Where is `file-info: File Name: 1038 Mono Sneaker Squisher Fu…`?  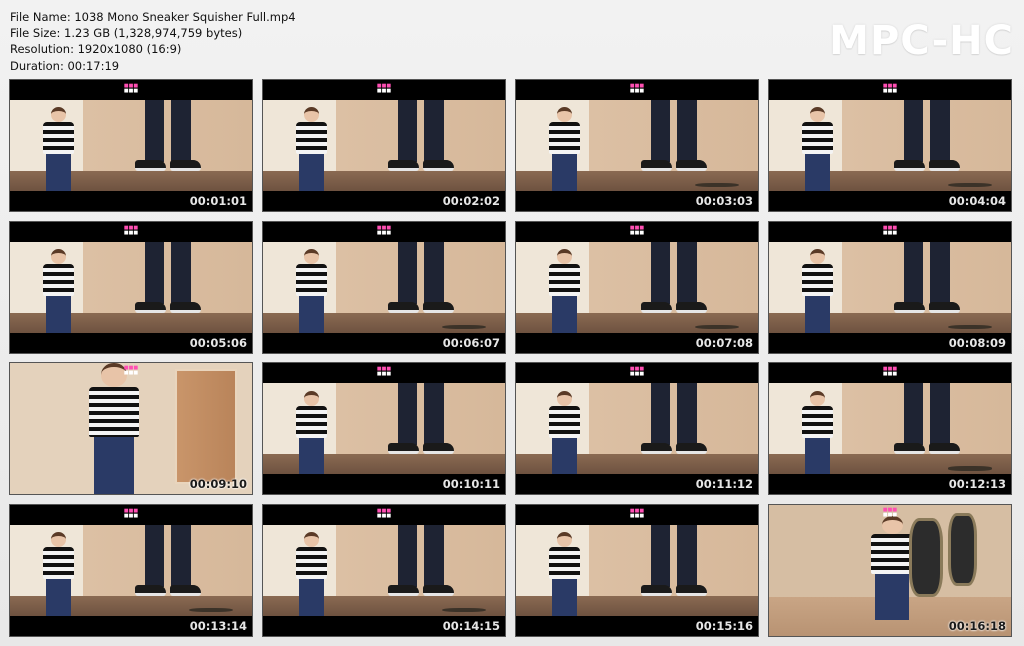
file-info: File Name: 1038 Mono Sneaker Squisher Fu… is located at coordinates (153, 41).